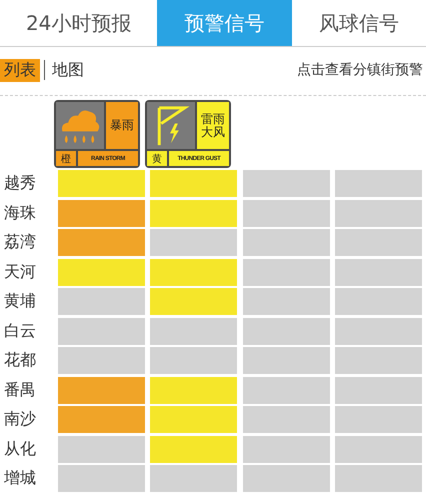 This screenshot has width=426, height=504. Describe the element at coordinates (20, 213) in the screenshot. I see `district-name: 海珠` at that location.